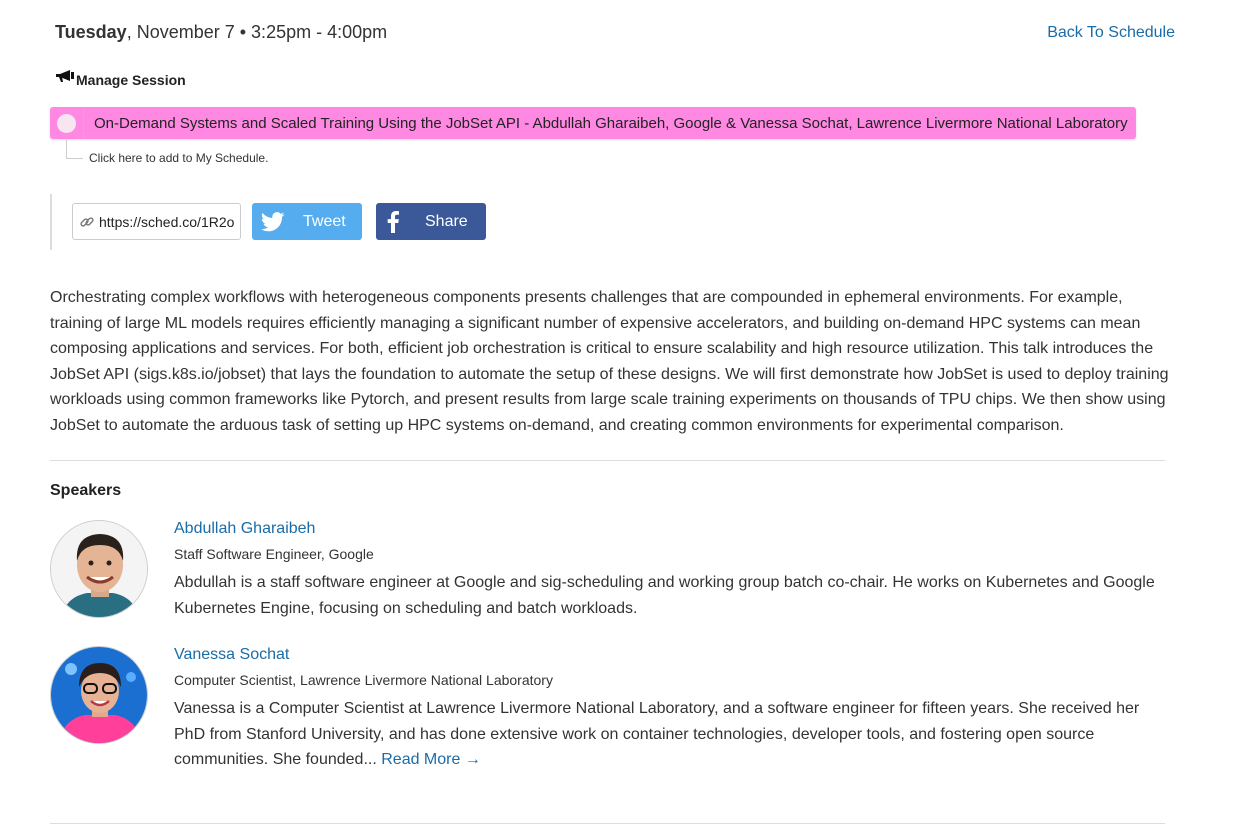  I want to click on megaphone-icon, so click(65, 76).